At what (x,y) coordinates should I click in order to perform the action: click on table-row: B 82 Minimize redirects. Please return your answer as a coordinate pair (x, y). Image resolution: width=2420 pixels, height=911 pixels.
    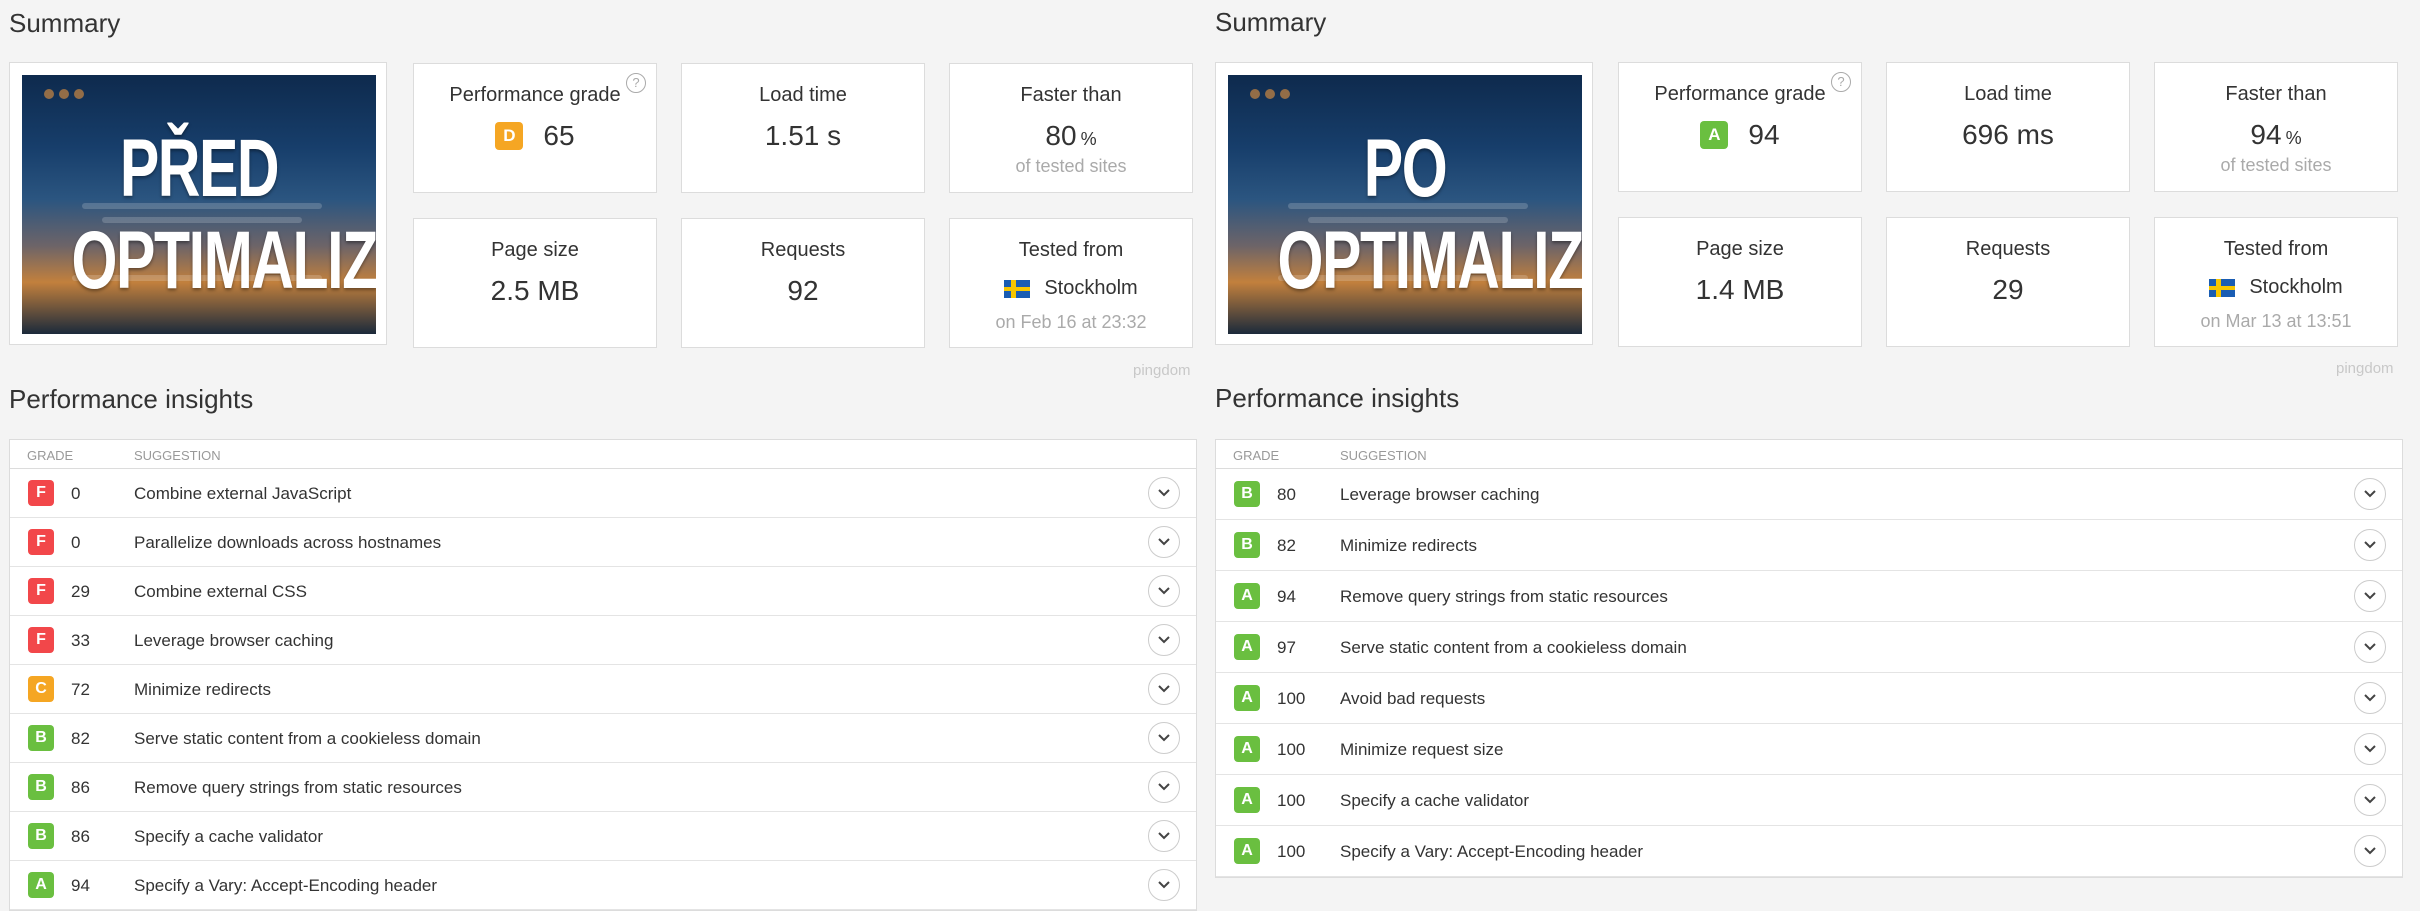
    Looking at the image, I should click on (1809, 545).